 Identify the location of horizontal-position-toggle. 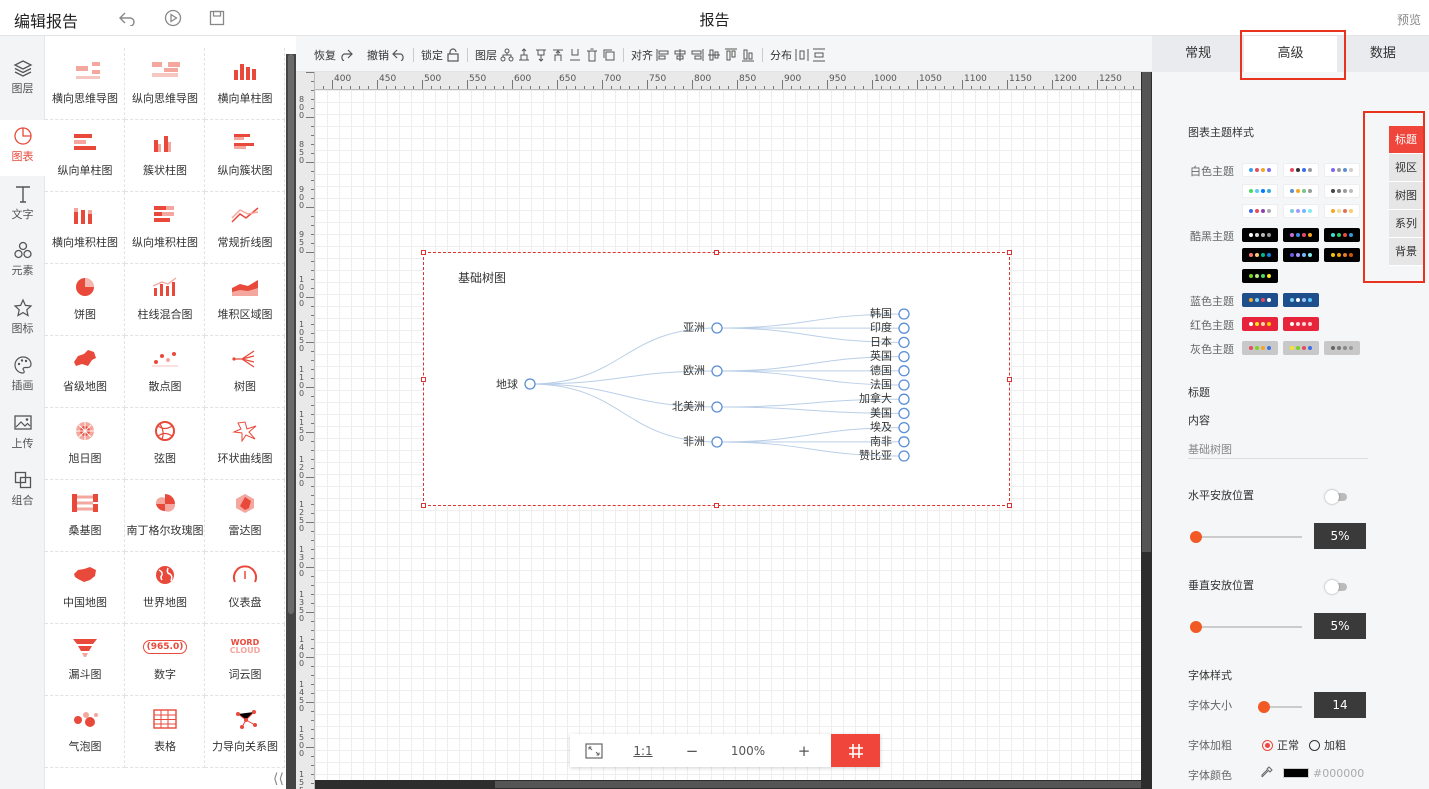
(1336, 497).